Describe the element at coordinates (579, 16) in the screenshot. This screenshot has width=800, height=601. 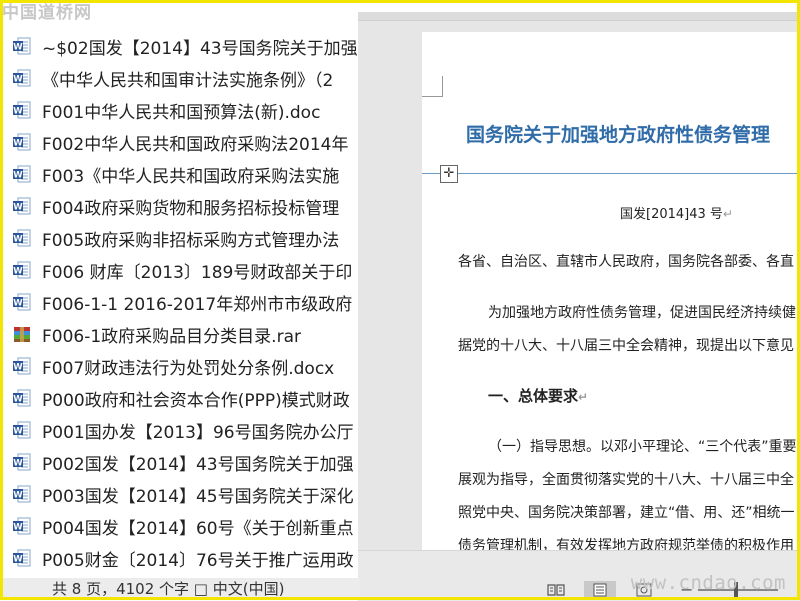
I see `ruler` at that location.